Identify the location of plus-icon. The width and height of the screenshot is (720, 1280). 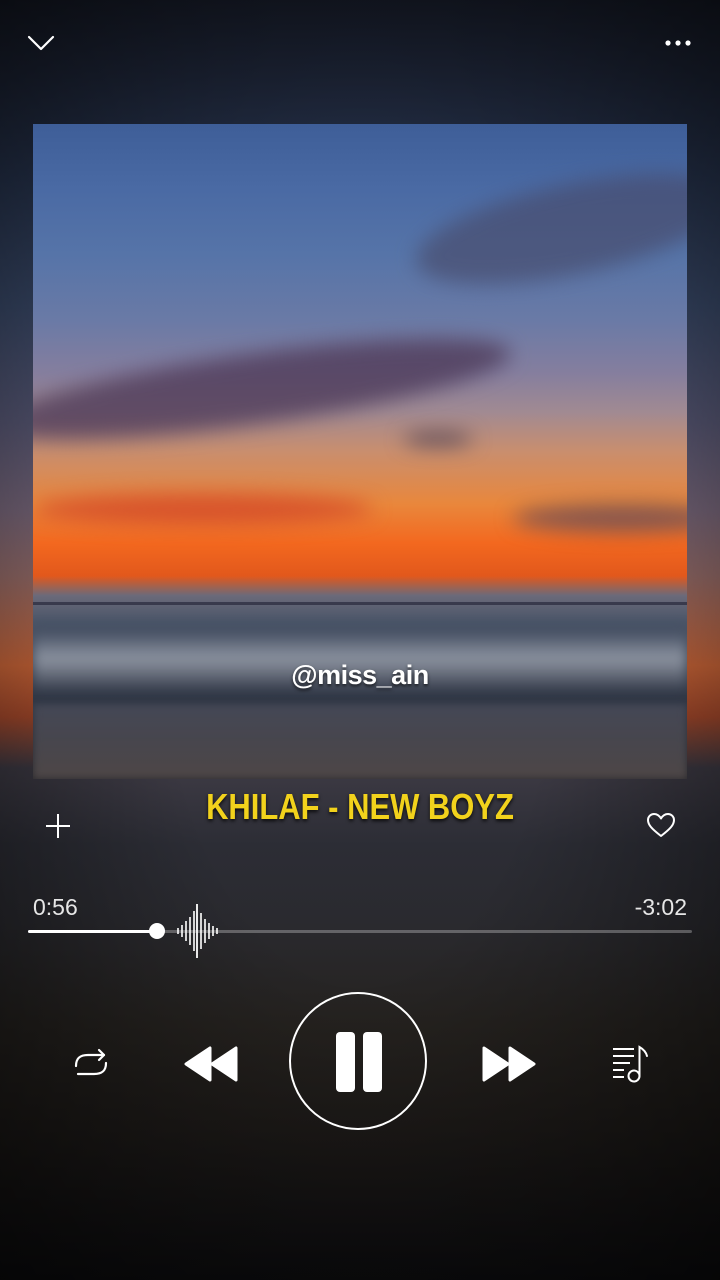
(58, 826).